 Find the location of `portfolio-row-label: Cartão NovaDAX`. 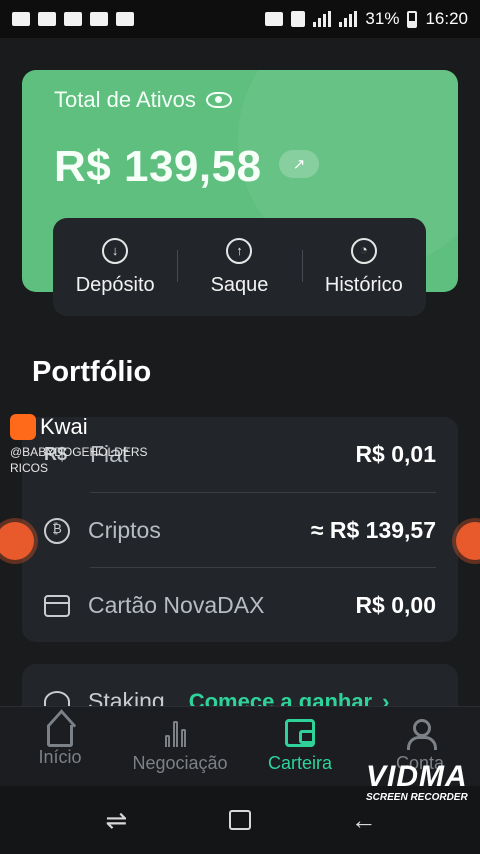

portfolio-row-label: Cartão NovaDAX is located at coordinates (176, 605).